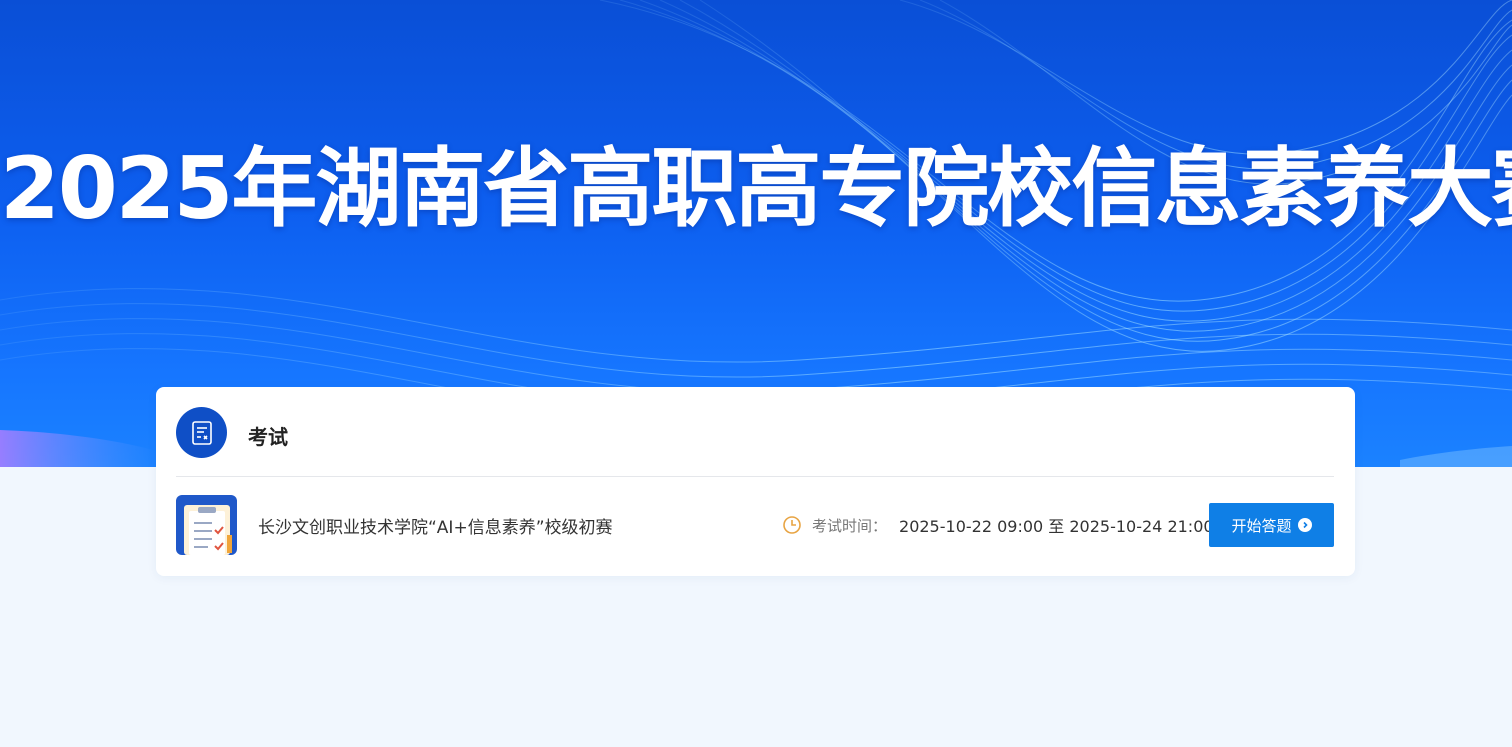  Describe the element at coordinates (268, 437) in the screenshot. I see `section-title: 考试` at that location.